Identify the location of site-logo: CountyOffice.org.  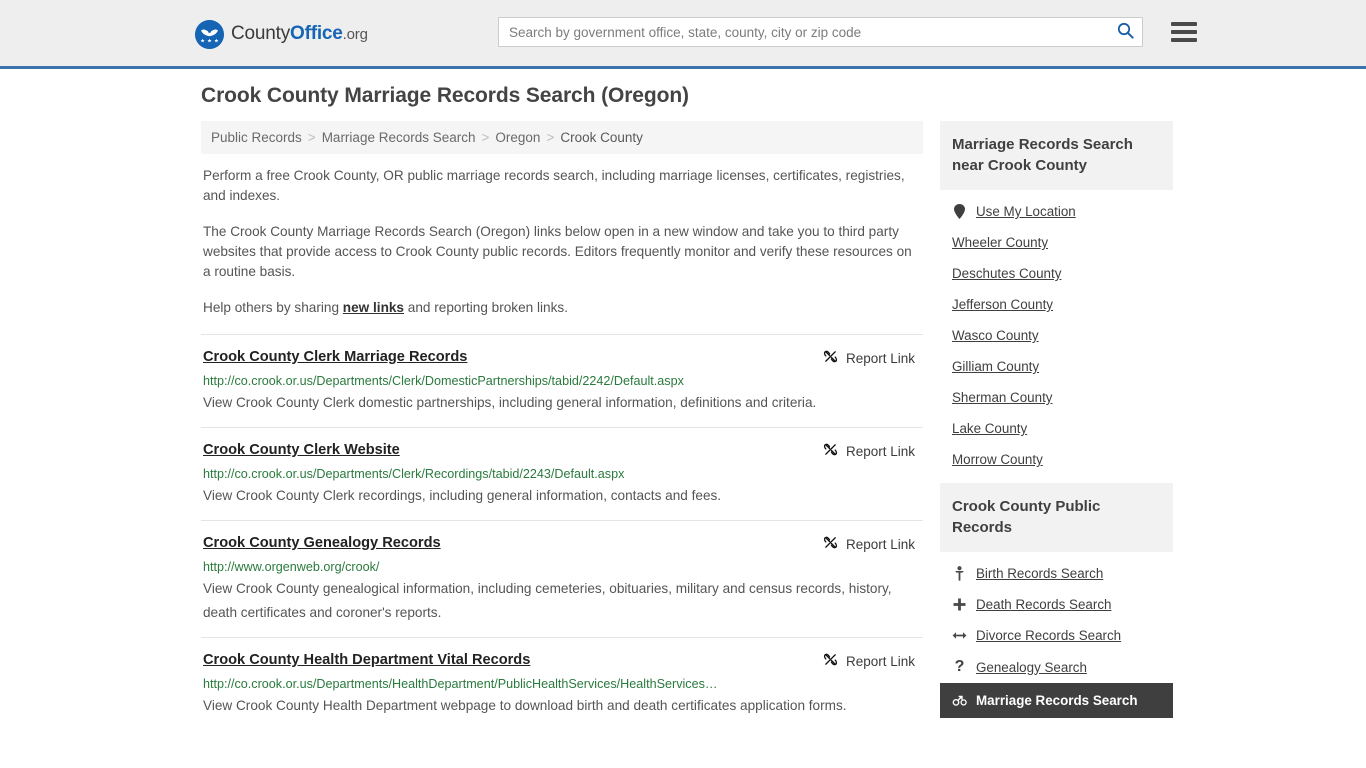
(281, 34).